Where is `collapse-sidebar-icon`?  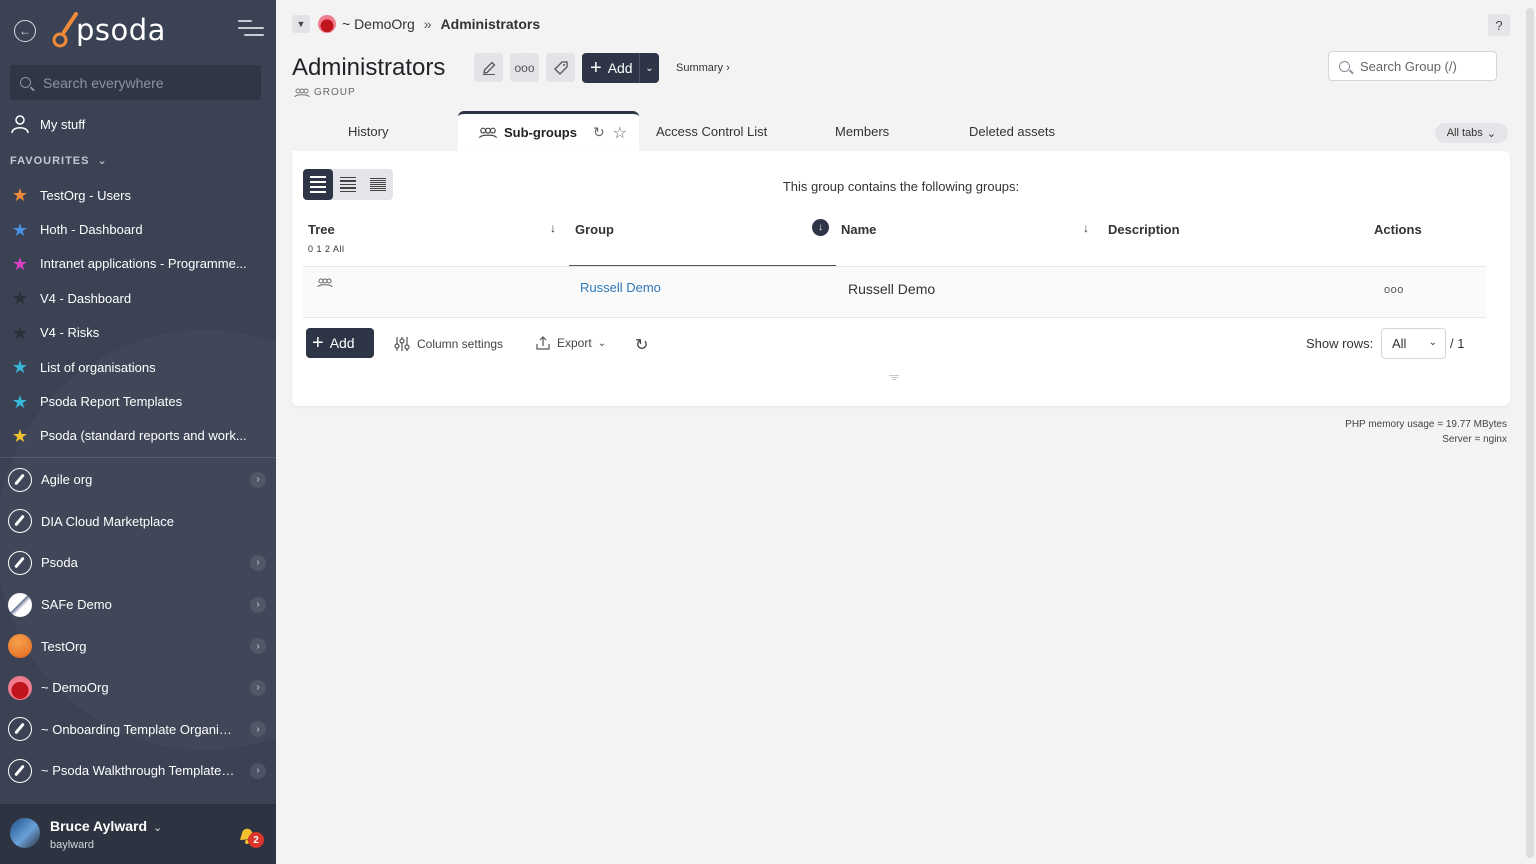 collapse-sidebar-icon is located at coordinates (251, 31).